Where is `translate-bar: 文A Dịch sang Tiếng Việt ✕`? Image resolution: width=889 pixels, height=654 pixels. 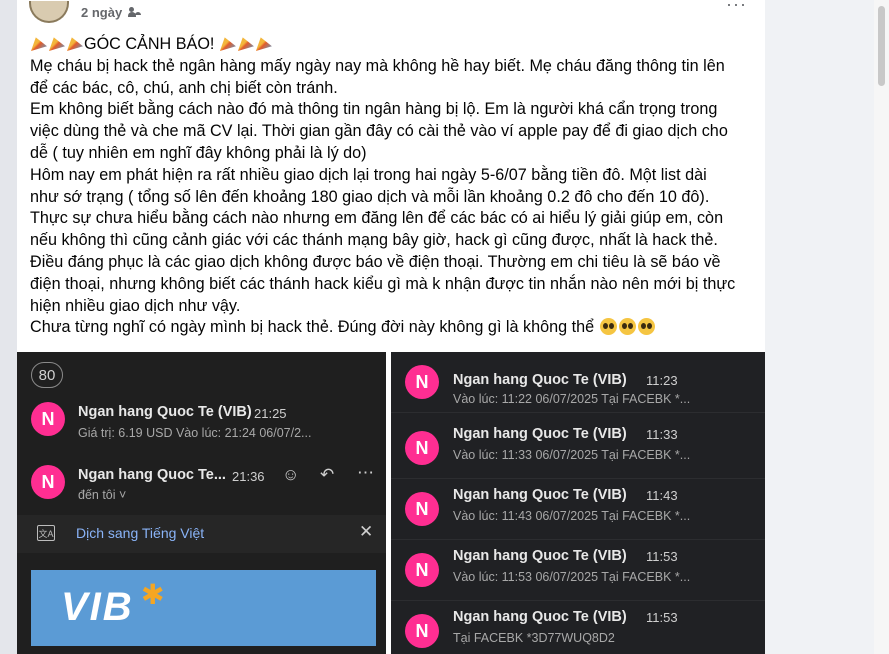 translate-bar: 文A Dịch sang Tiếng Việt ✕ is located at coordinates (201, 534).